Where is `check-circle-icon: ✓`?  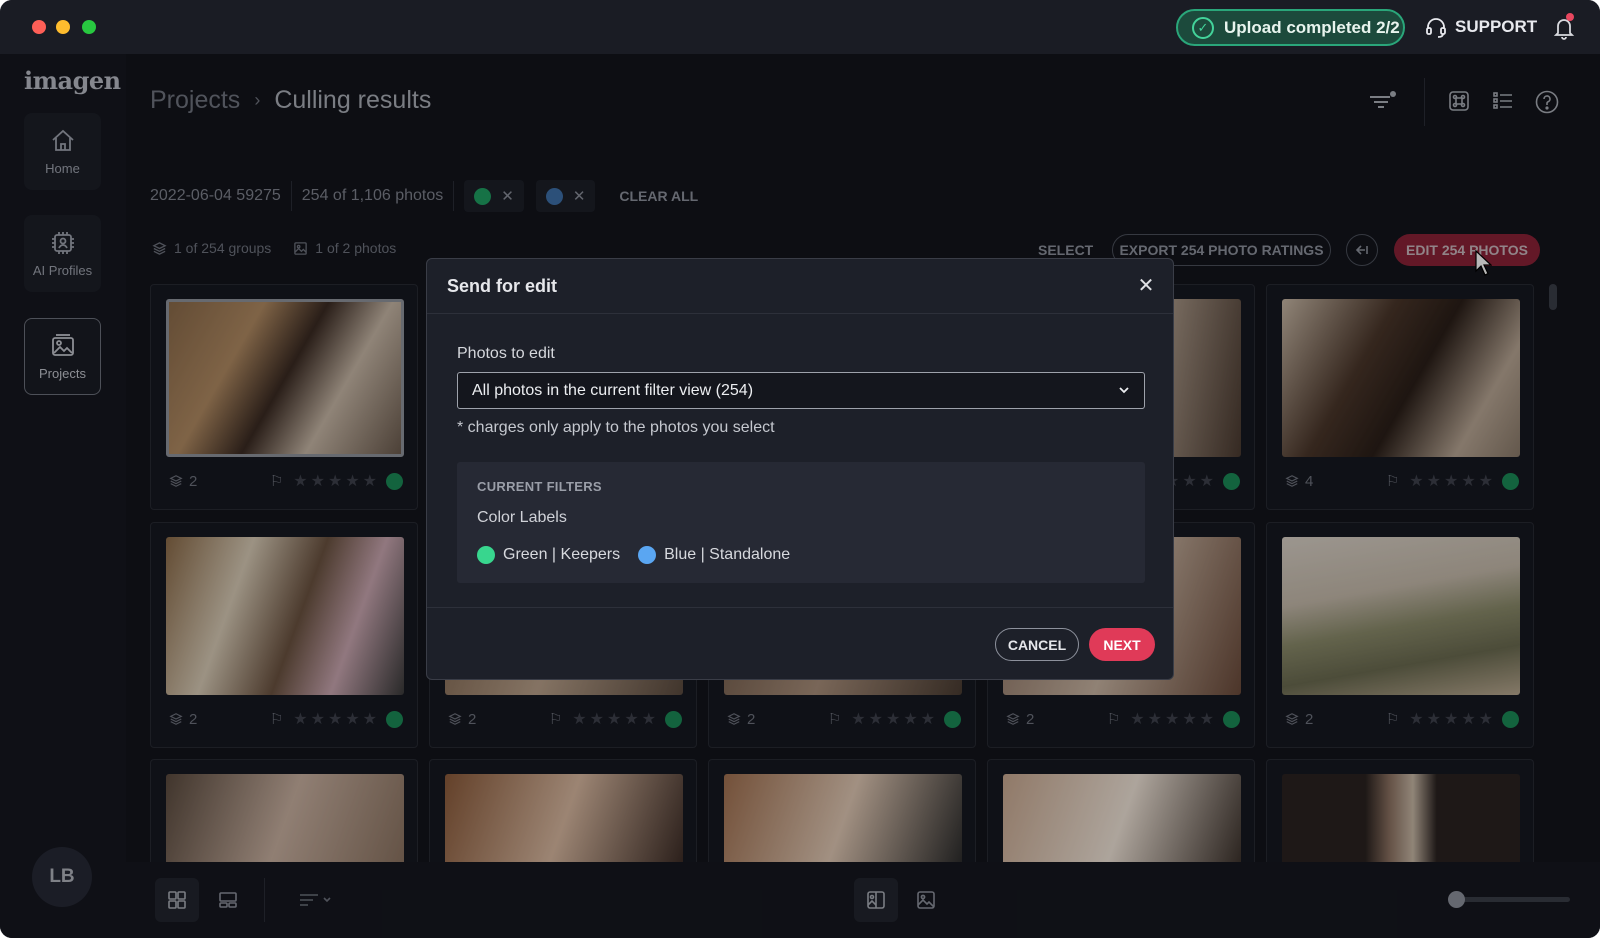
check-circle-icon: ✓ is located at coordinates (1203, 27).